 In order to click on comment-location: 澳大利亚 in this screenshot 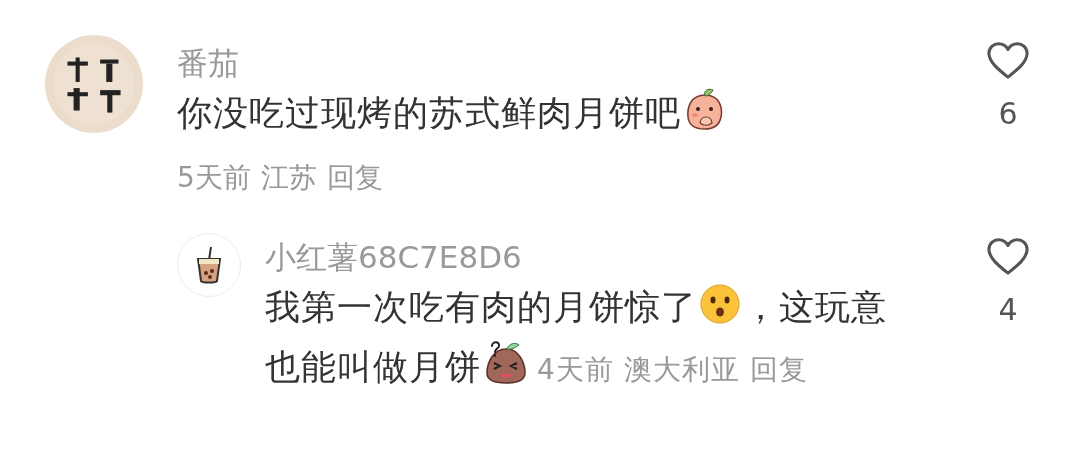, I will do `click(681, 369)`.